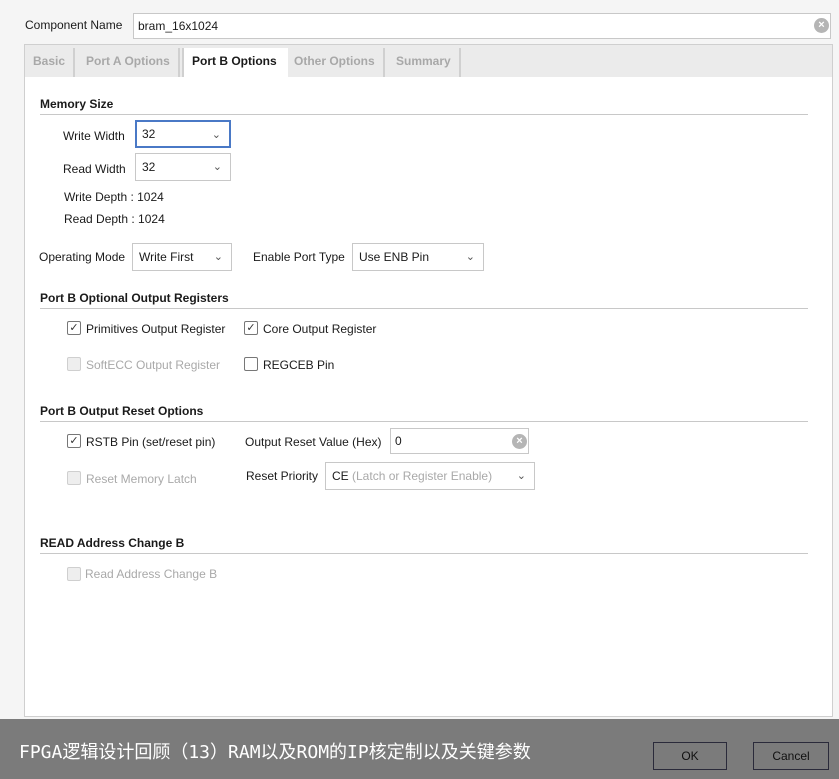 The height and width of the screenshot is (779, 839). Describe the element at coordinates (74, 441) in the screenshot. I see `rstb-pin-checkbox: ✓` at that location.